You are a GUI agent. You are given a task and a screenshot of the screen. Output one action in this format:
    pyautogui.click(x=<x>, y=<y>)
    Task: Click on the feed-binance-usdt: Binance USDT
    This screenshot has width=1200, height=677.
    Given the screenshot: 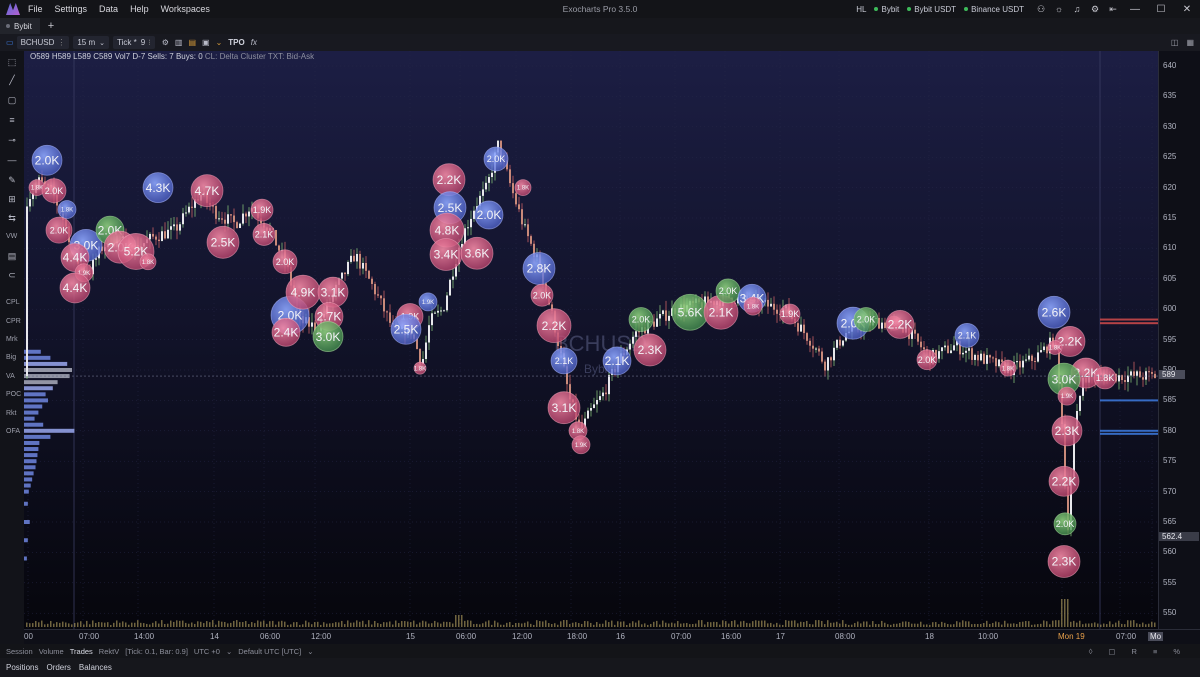 What is the action you would take?
    pyautogui.click(x=994, y=9)
    